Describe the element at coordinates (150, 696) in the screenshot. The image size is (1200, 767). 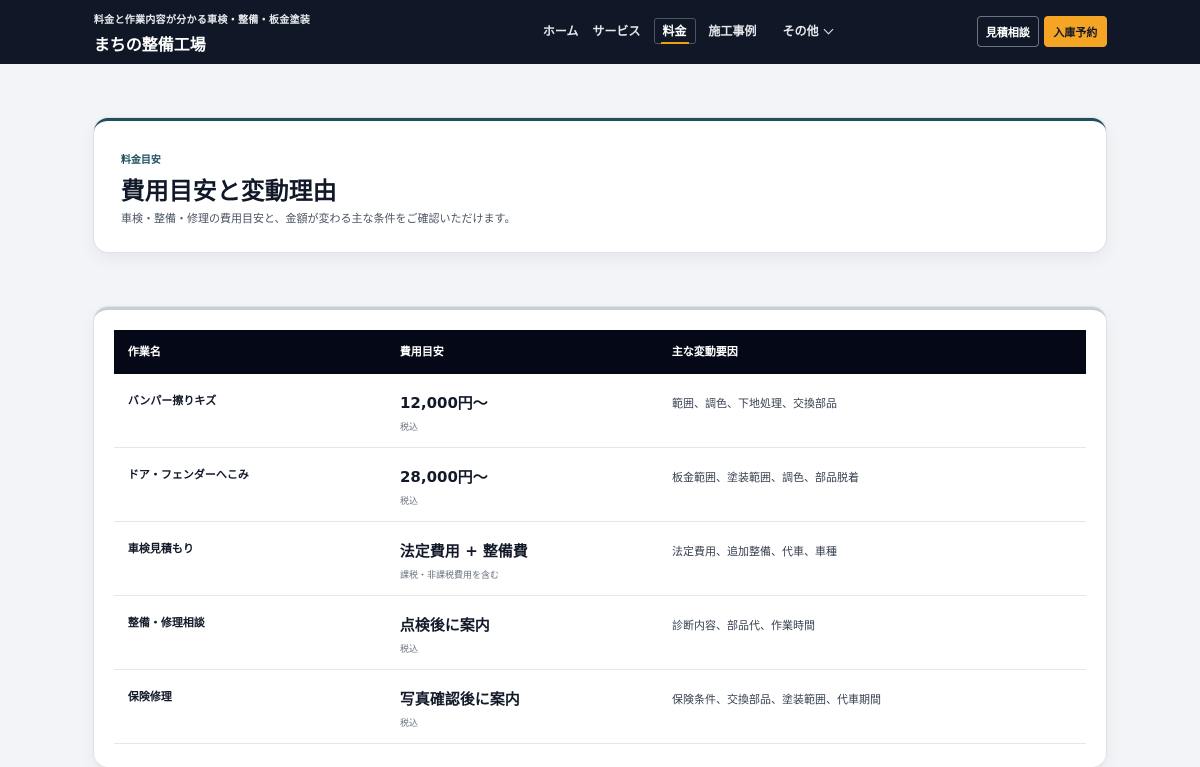
I see `task-name: 保険修理` at that location.